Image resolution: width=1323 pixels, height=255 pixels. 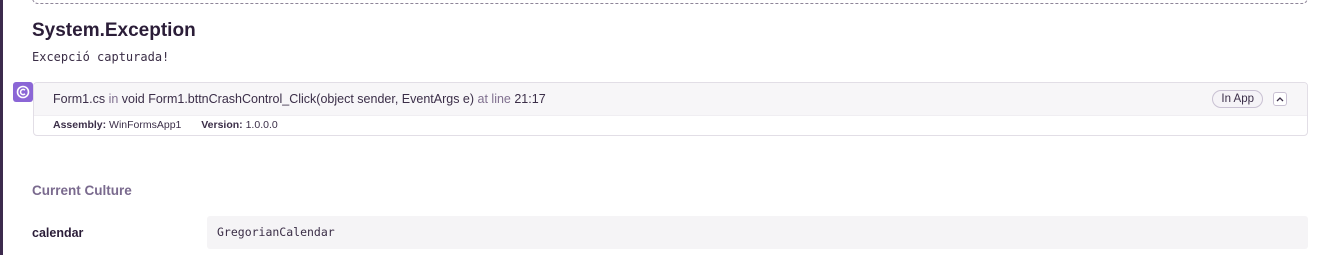 I want to click on frame-meta: Assembly: WinFormsApp1 Version: 1.0.0.0, so click(x=165, y=125).